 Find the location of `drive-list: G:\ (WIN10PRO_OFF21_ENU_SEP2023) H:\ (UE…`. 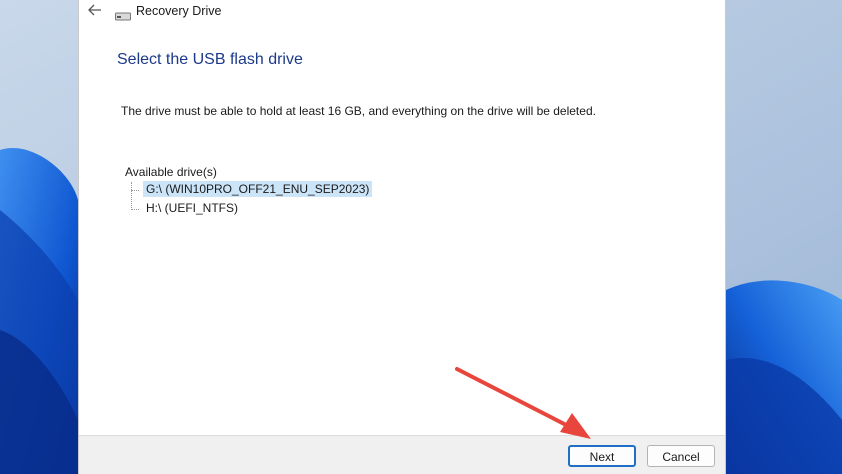

drive-list: G:\ (WIN10PRO_OFF21_ENU_SEP2023) H:\ (UE… is located at coordinates (255, 200).